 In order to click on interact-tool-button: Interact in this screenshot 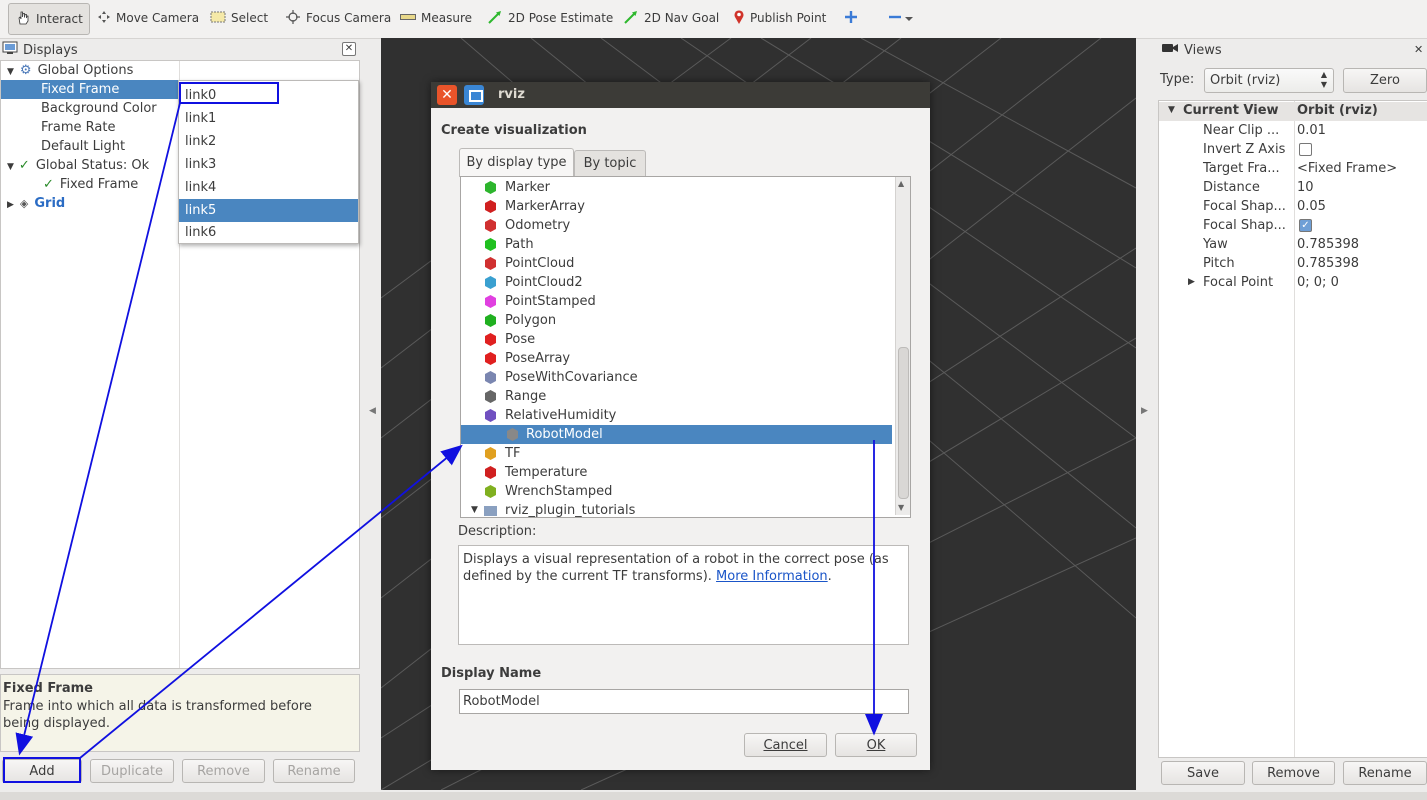, I will do `click(49, 19)`.